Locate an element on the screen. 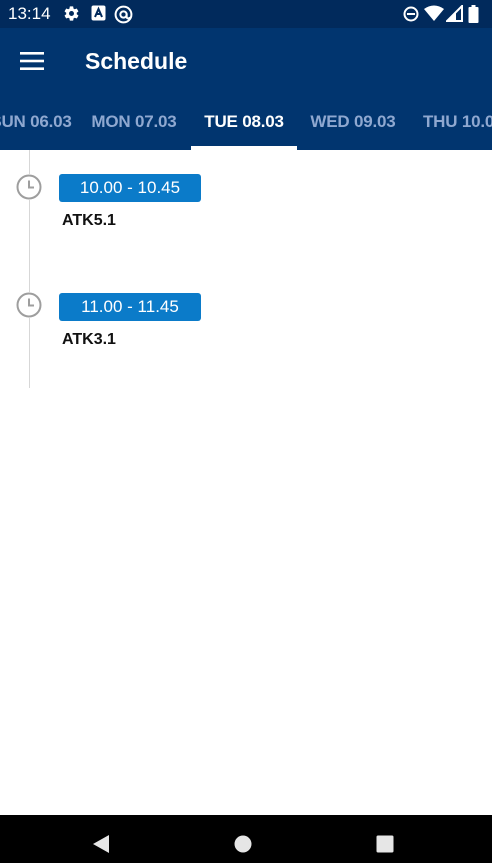 The height and width of the screenshot is (863, 492). wifi-icon is located at coordinates (434, 13).